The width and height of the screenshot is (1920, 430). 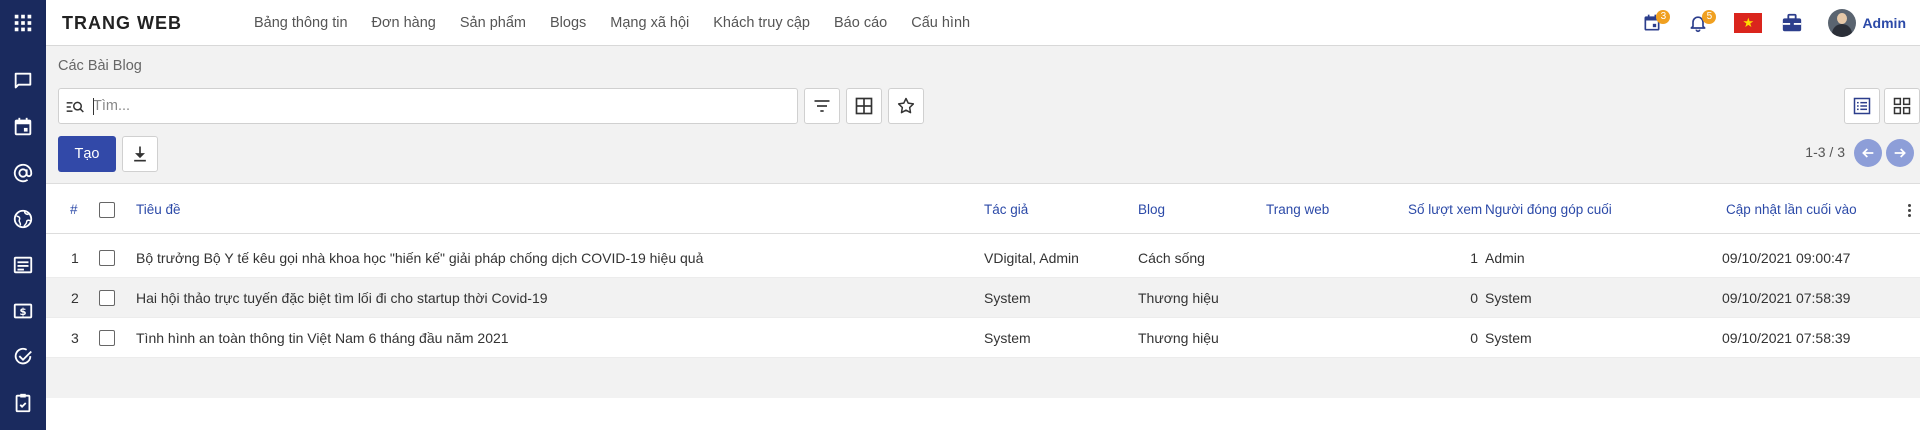 I want to click on list-view-button, so click(x=1862, y=106).